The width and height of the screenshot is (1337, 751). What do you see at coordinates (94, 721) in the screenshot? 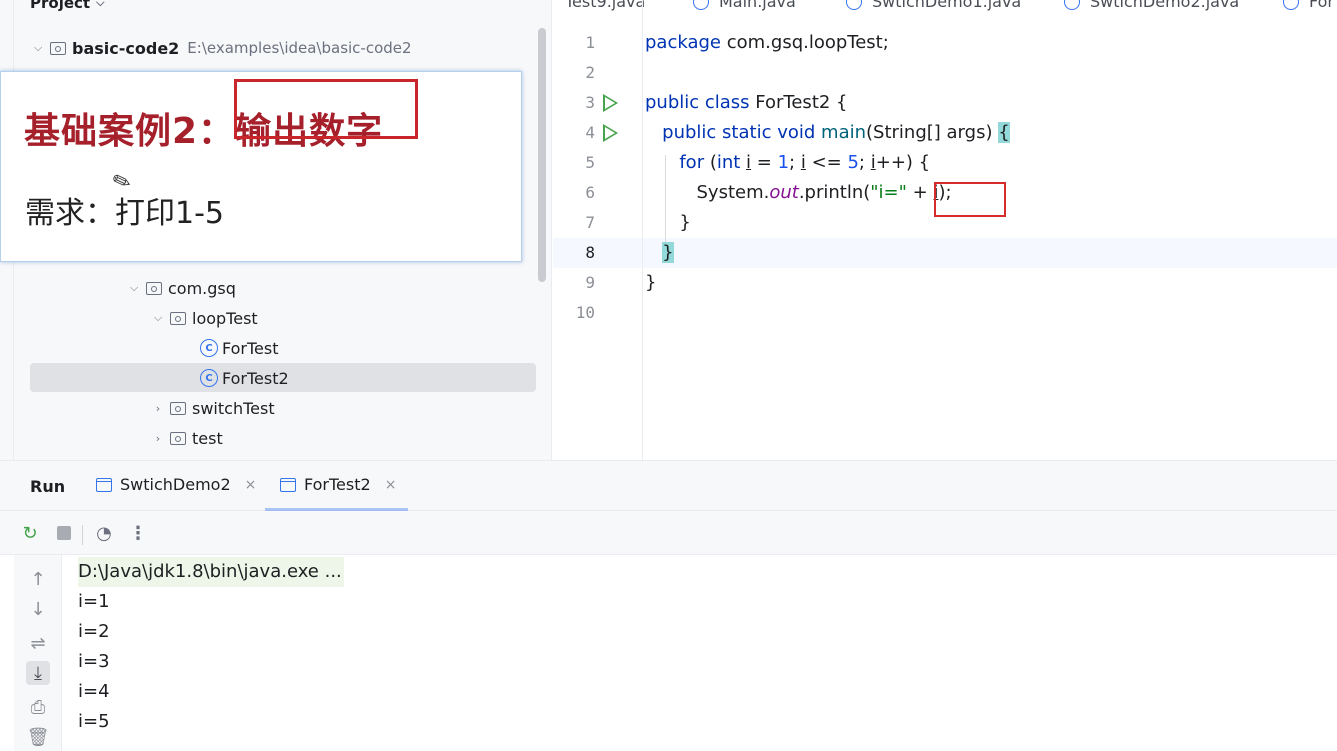
I see `console-line: i=5` at bounding box center [94, 721].